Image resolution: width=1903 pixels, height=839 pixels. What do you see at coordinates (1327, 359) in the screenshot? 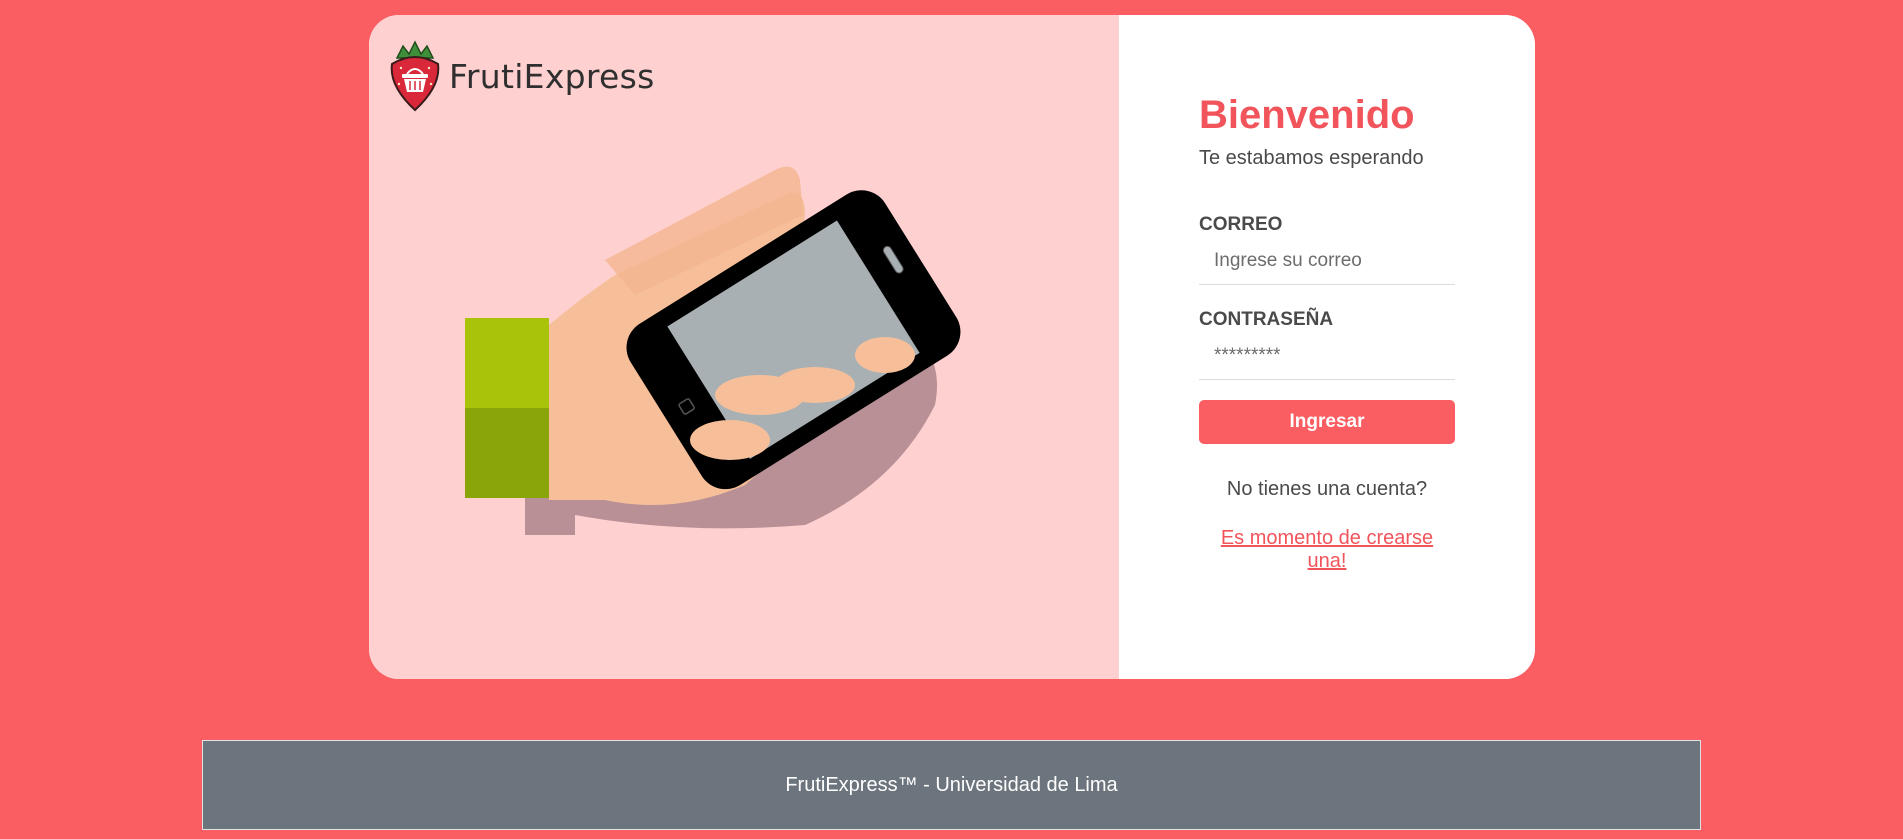
I see `password-input` at bounding box center [1327, 359].